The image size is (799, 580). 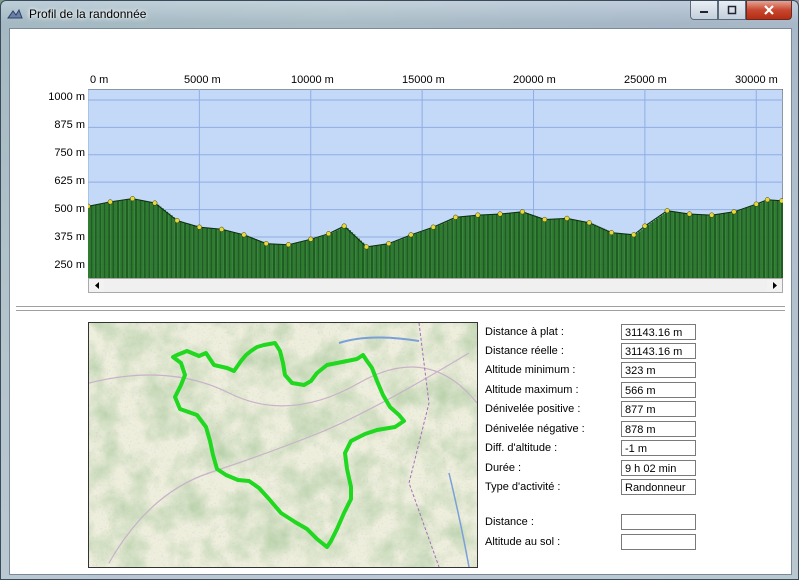 I want to click on profile-scrollbar, so click(x=435, y=285).